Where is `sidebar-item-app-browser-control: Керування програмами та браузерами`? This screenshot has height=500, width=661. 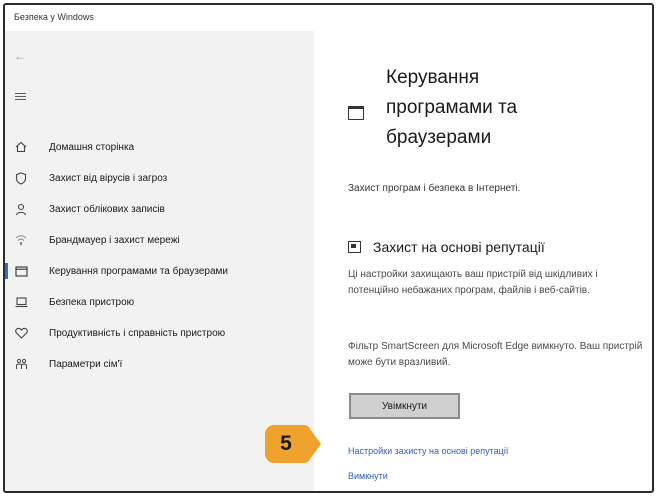 sidebar-item-app-browser-control: Керування програмами та браузерами is located at coordinates (159, 271).